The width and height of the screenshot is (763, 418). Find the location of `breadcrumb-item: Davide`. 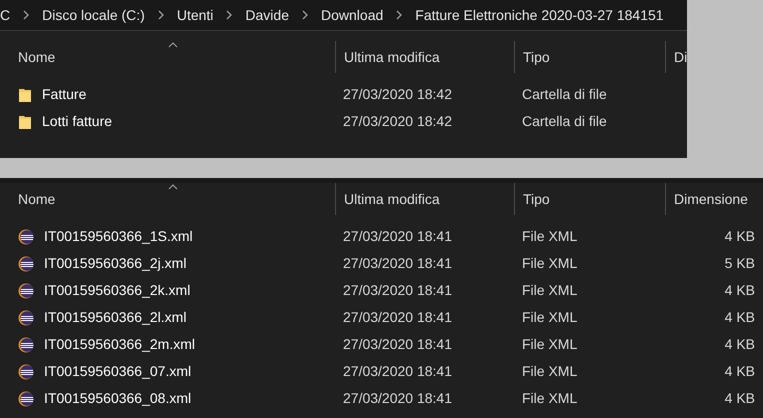

breadcrumb-item: Davide is located at coordinates (267, 15).